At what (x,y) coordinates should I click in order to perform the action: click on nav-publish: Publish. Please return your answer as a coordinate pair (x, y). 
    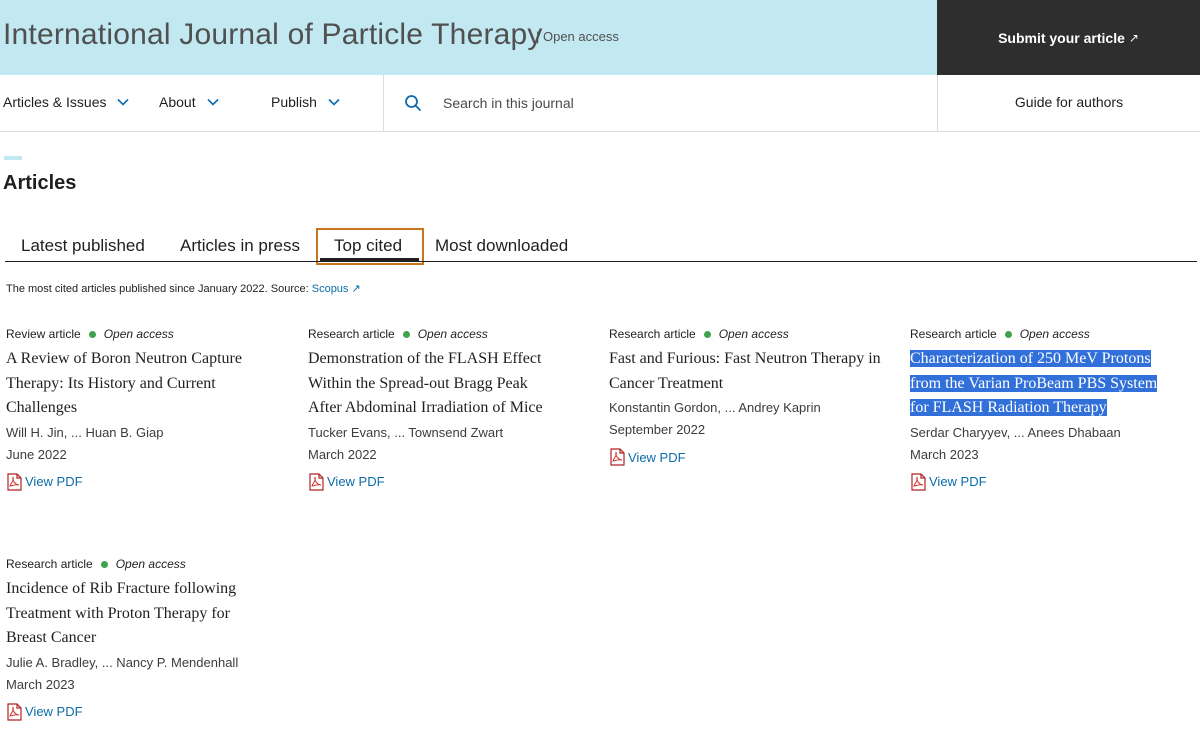
    Looking at the image, I should click on (306, 102).